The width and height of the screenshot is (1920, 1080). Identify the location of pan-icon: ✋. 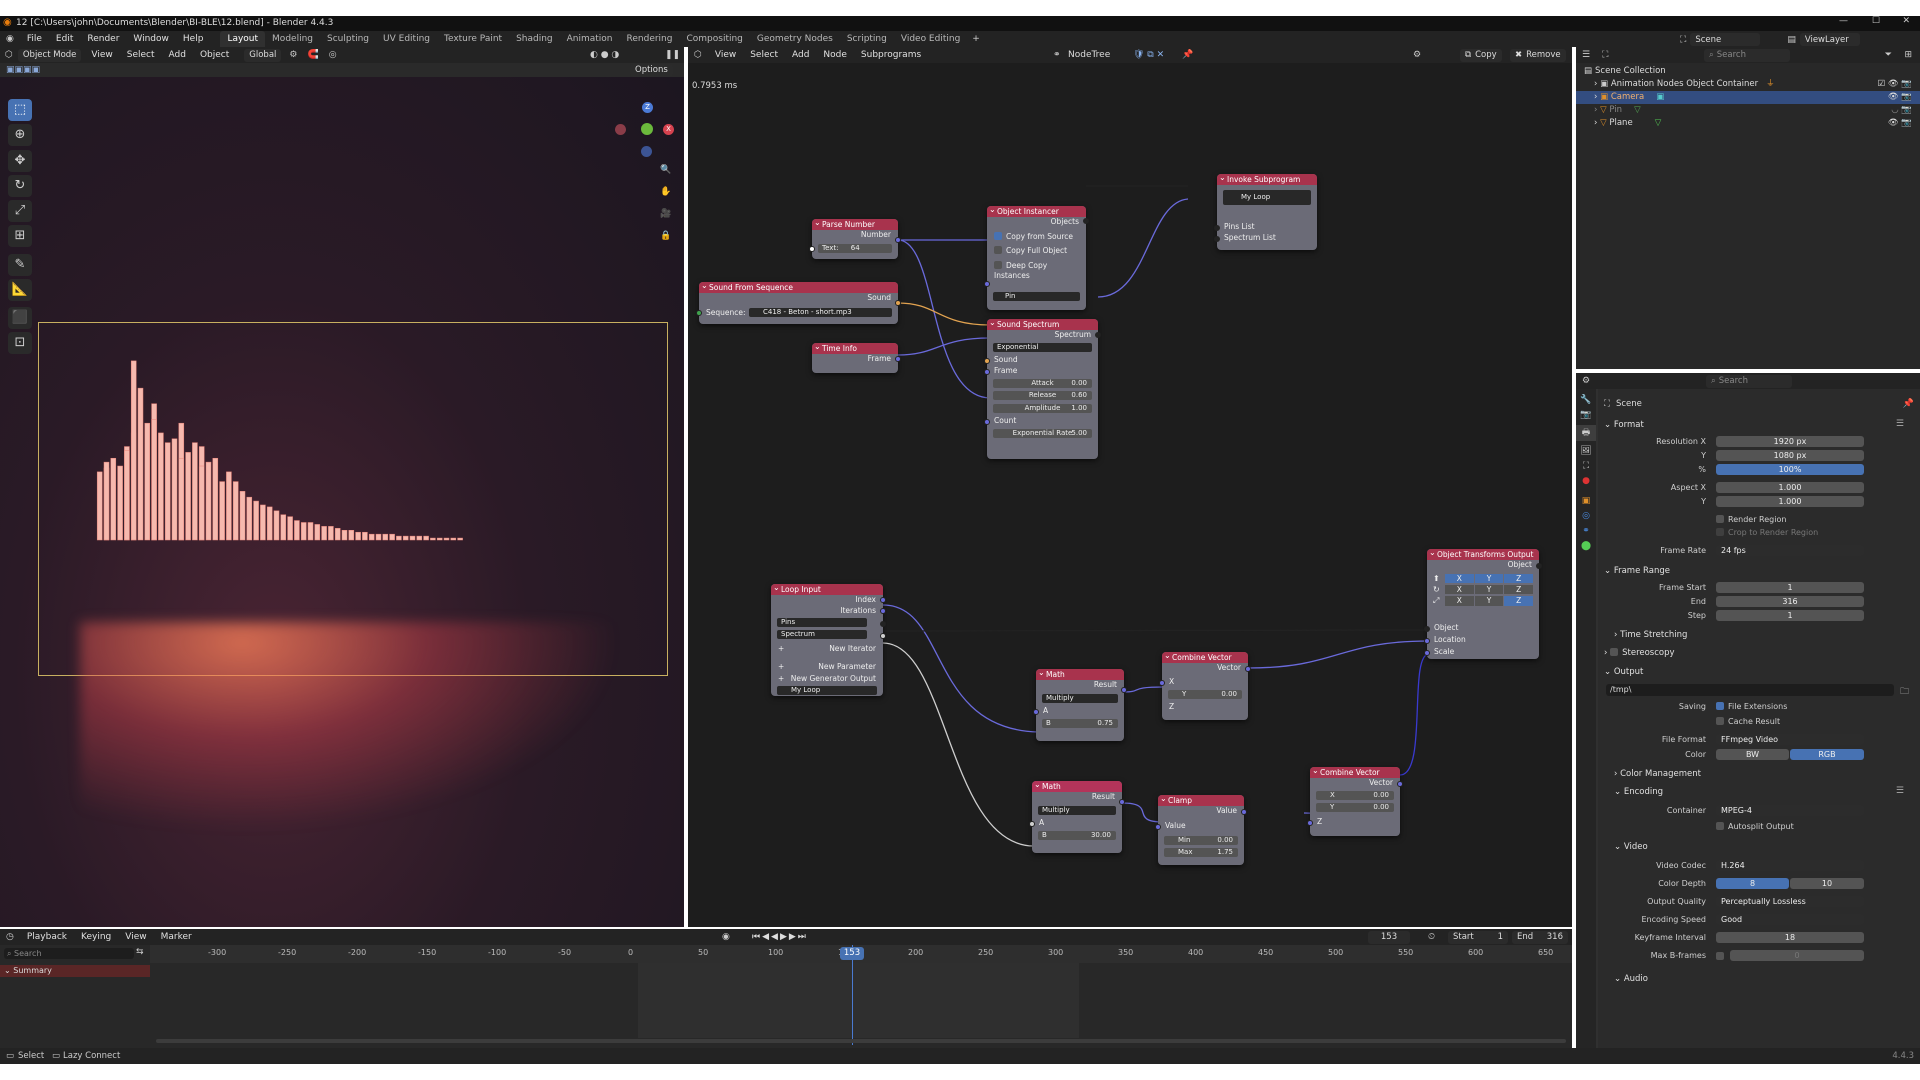
(665, 192).